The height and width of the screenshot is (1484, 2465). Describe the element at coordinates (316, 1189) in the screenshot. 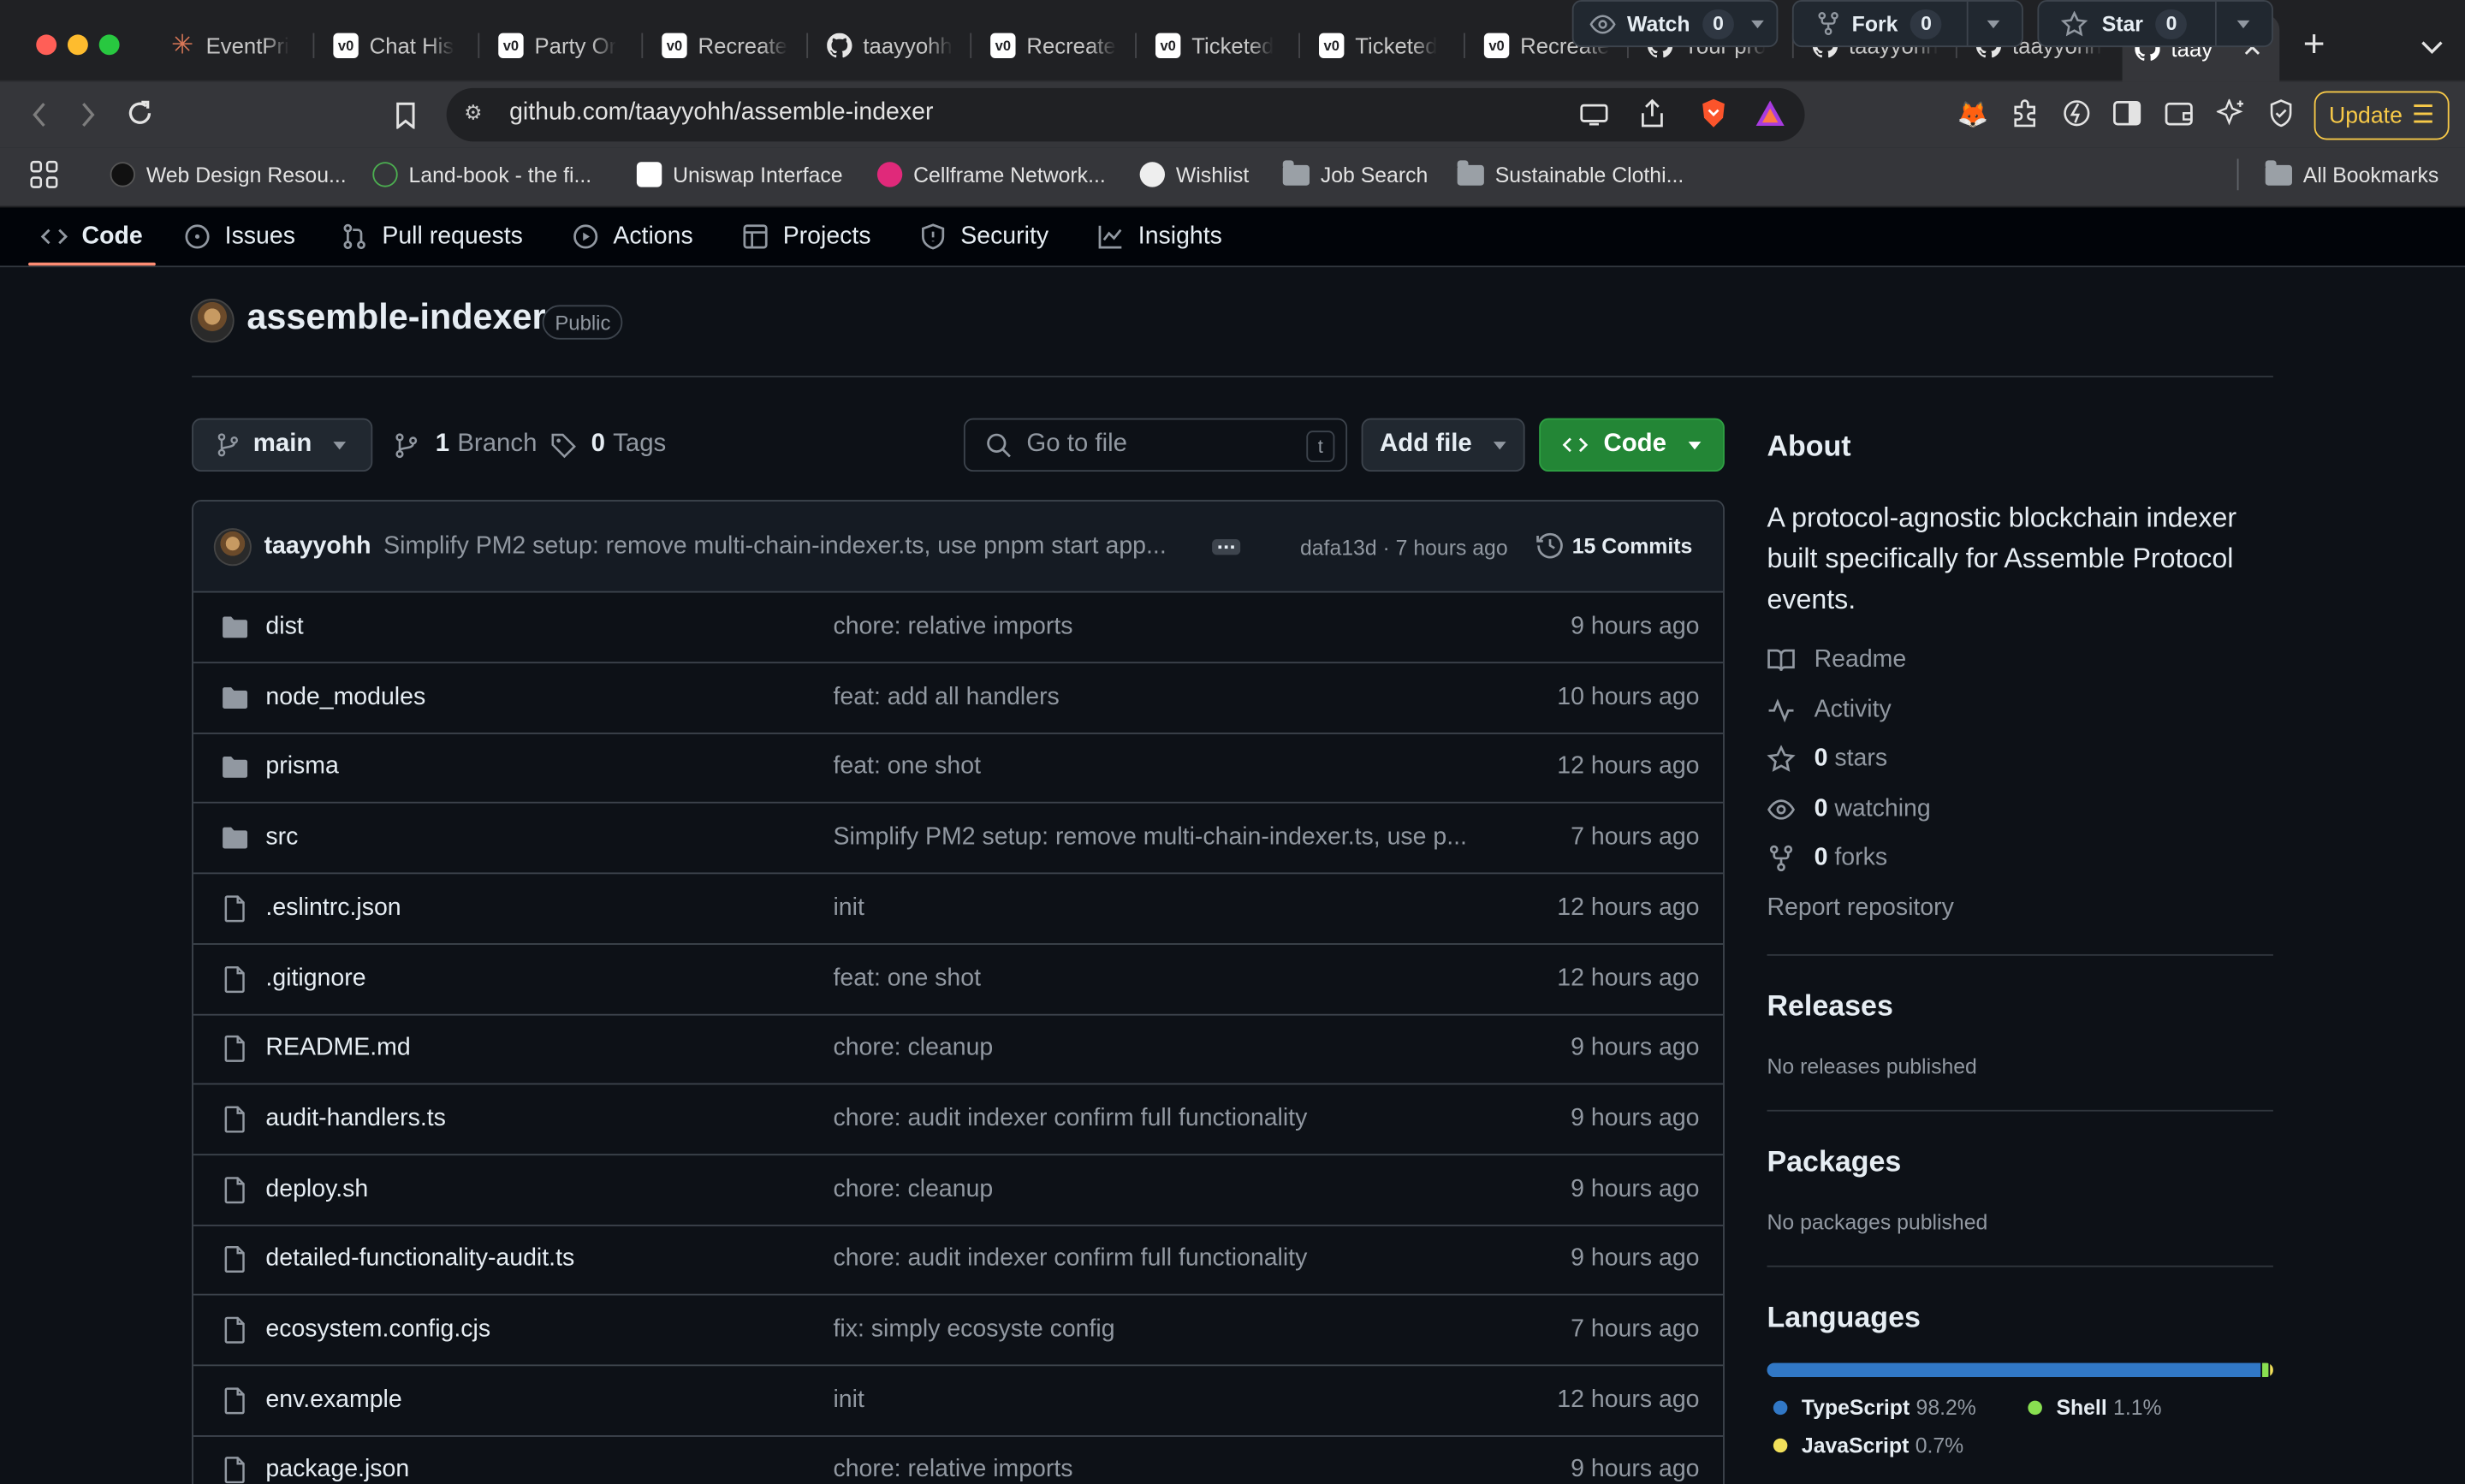

I see `file-name-link: deploy.sh` at that location.